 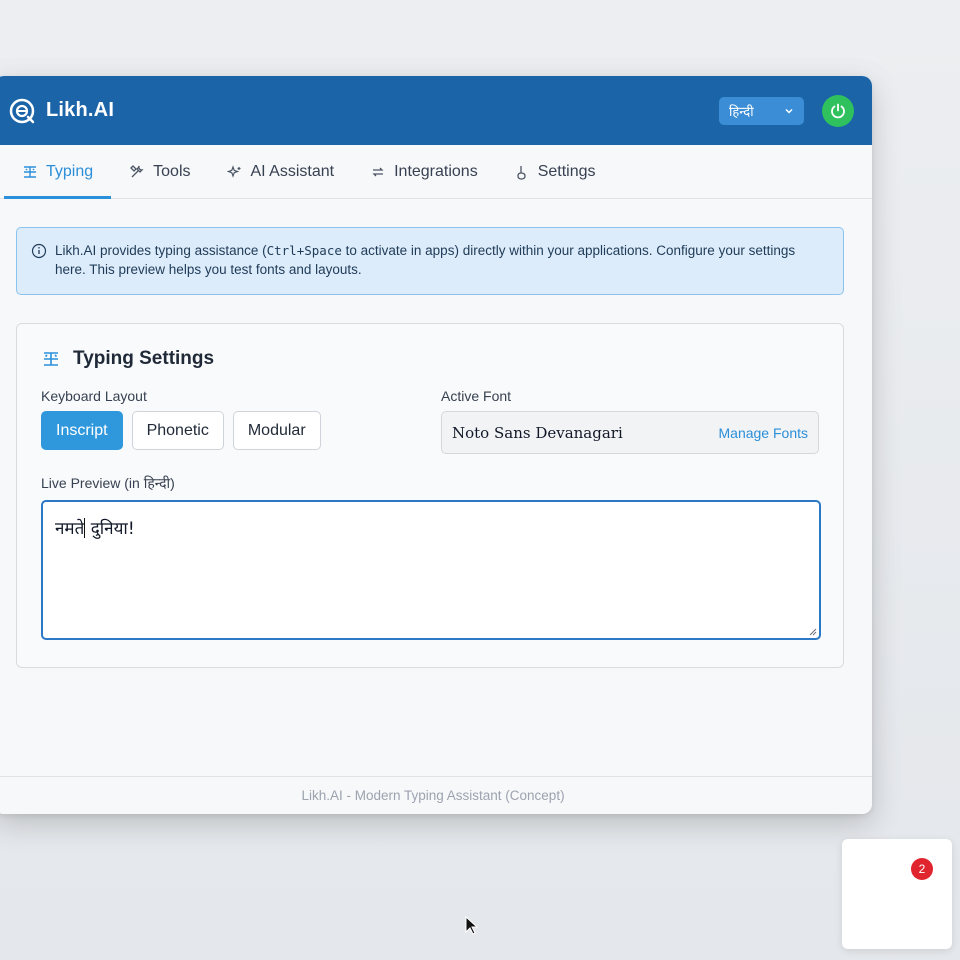 What do you see at coordinates (922, 869) in the screenshot?
I see `notification-badge: 2` at bounding box center [922, 869].